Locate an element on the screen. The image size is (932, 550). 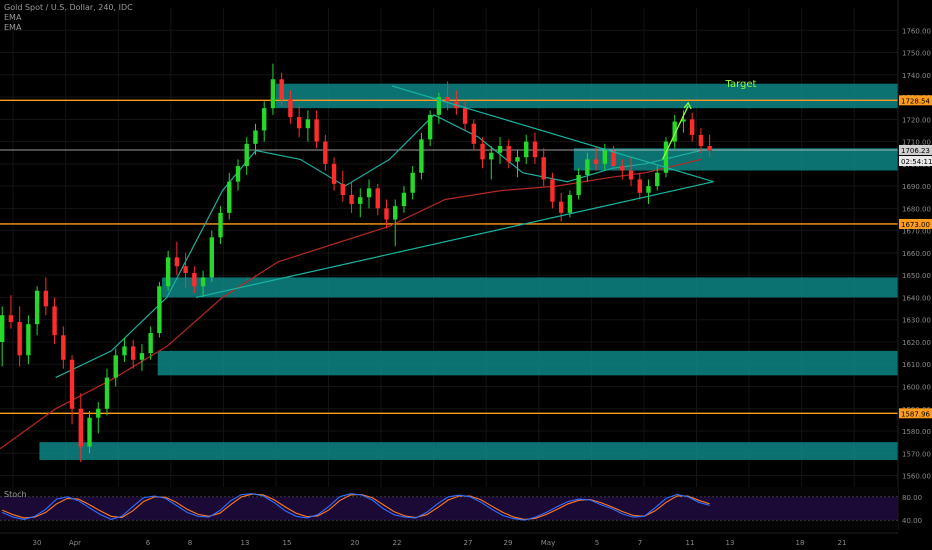
time-tick-label: 8 is located at coordinates (190, 543).